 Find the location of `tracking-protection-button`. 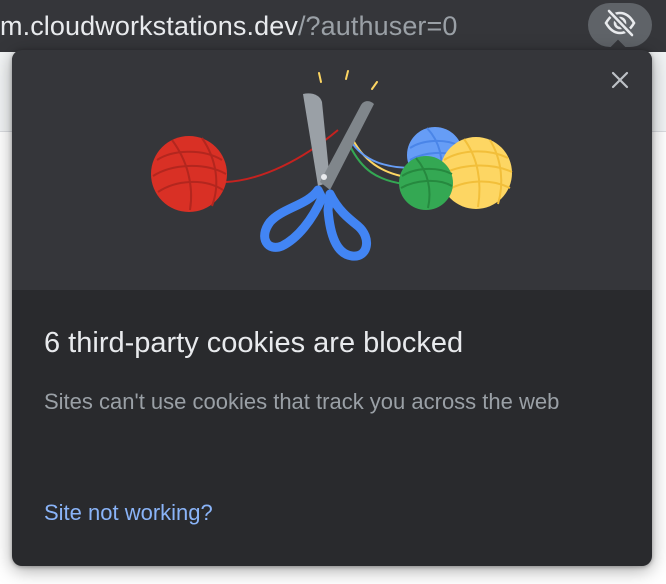

tracking-protection-button is located at coordinates (620, 25).